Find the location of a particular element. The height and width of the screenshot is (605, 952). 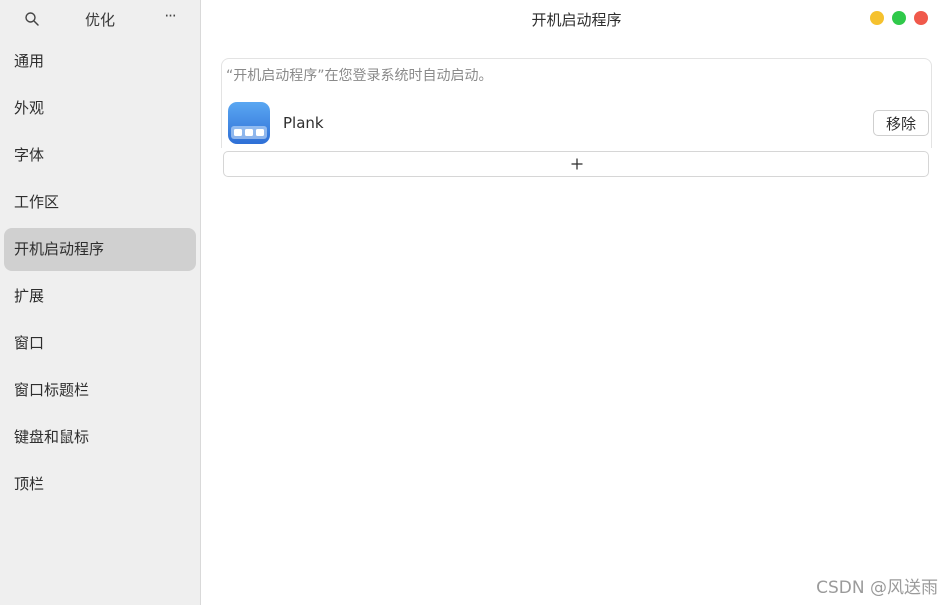

minimize-button is located at coordinates (877, 18).